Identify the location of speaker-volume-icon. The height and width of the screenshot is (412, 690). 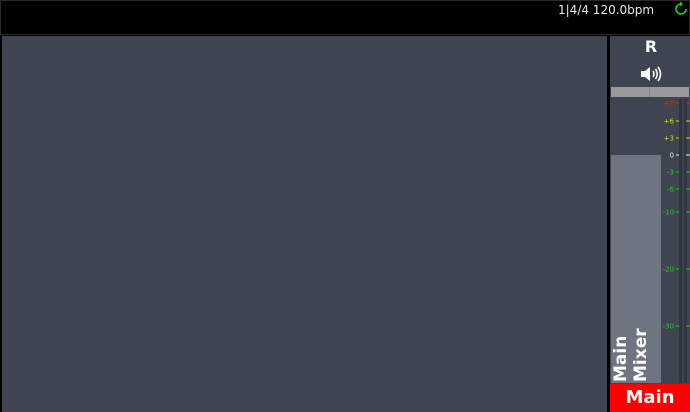
(651, 74).